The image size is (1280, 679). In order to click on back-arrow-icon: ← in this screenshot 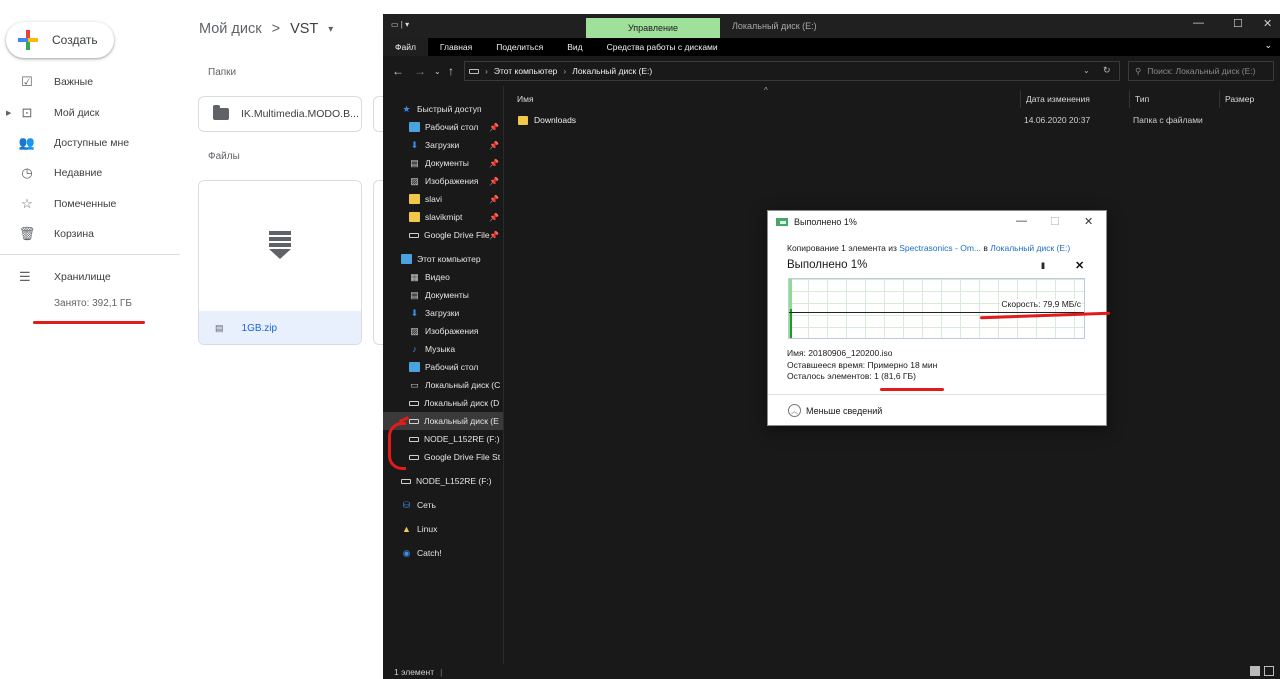, I will do `click(398, 71)`.